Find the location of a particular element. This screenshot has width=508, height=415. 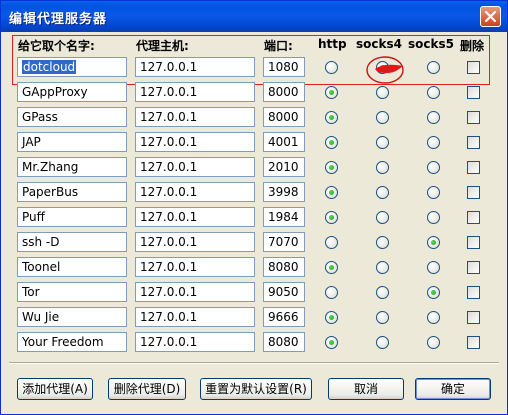

proxy-name-field: GAppProxy is located at coordinates (72, 92).